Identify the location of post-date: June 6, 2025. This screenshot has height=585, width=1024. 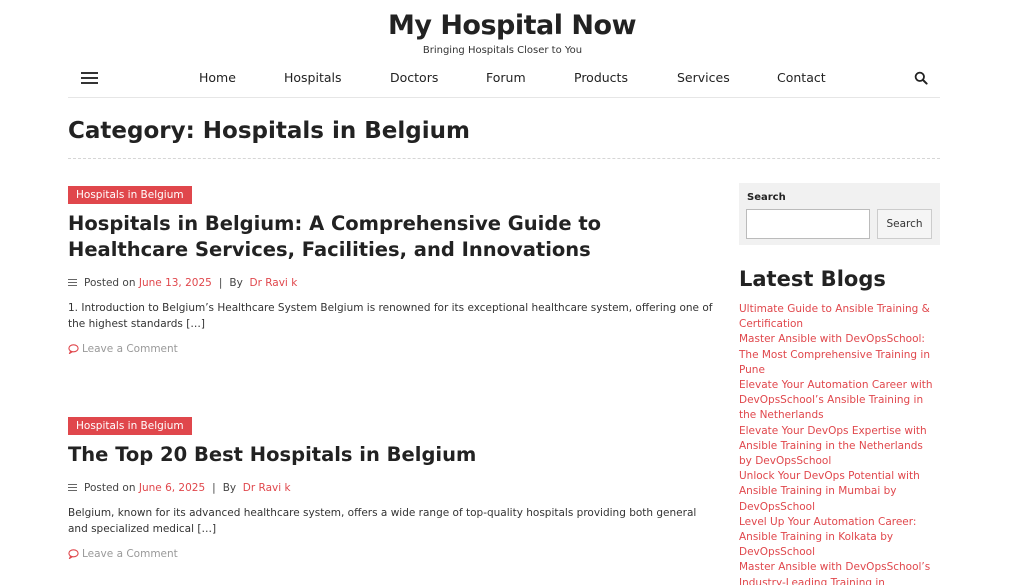
(172, 488).